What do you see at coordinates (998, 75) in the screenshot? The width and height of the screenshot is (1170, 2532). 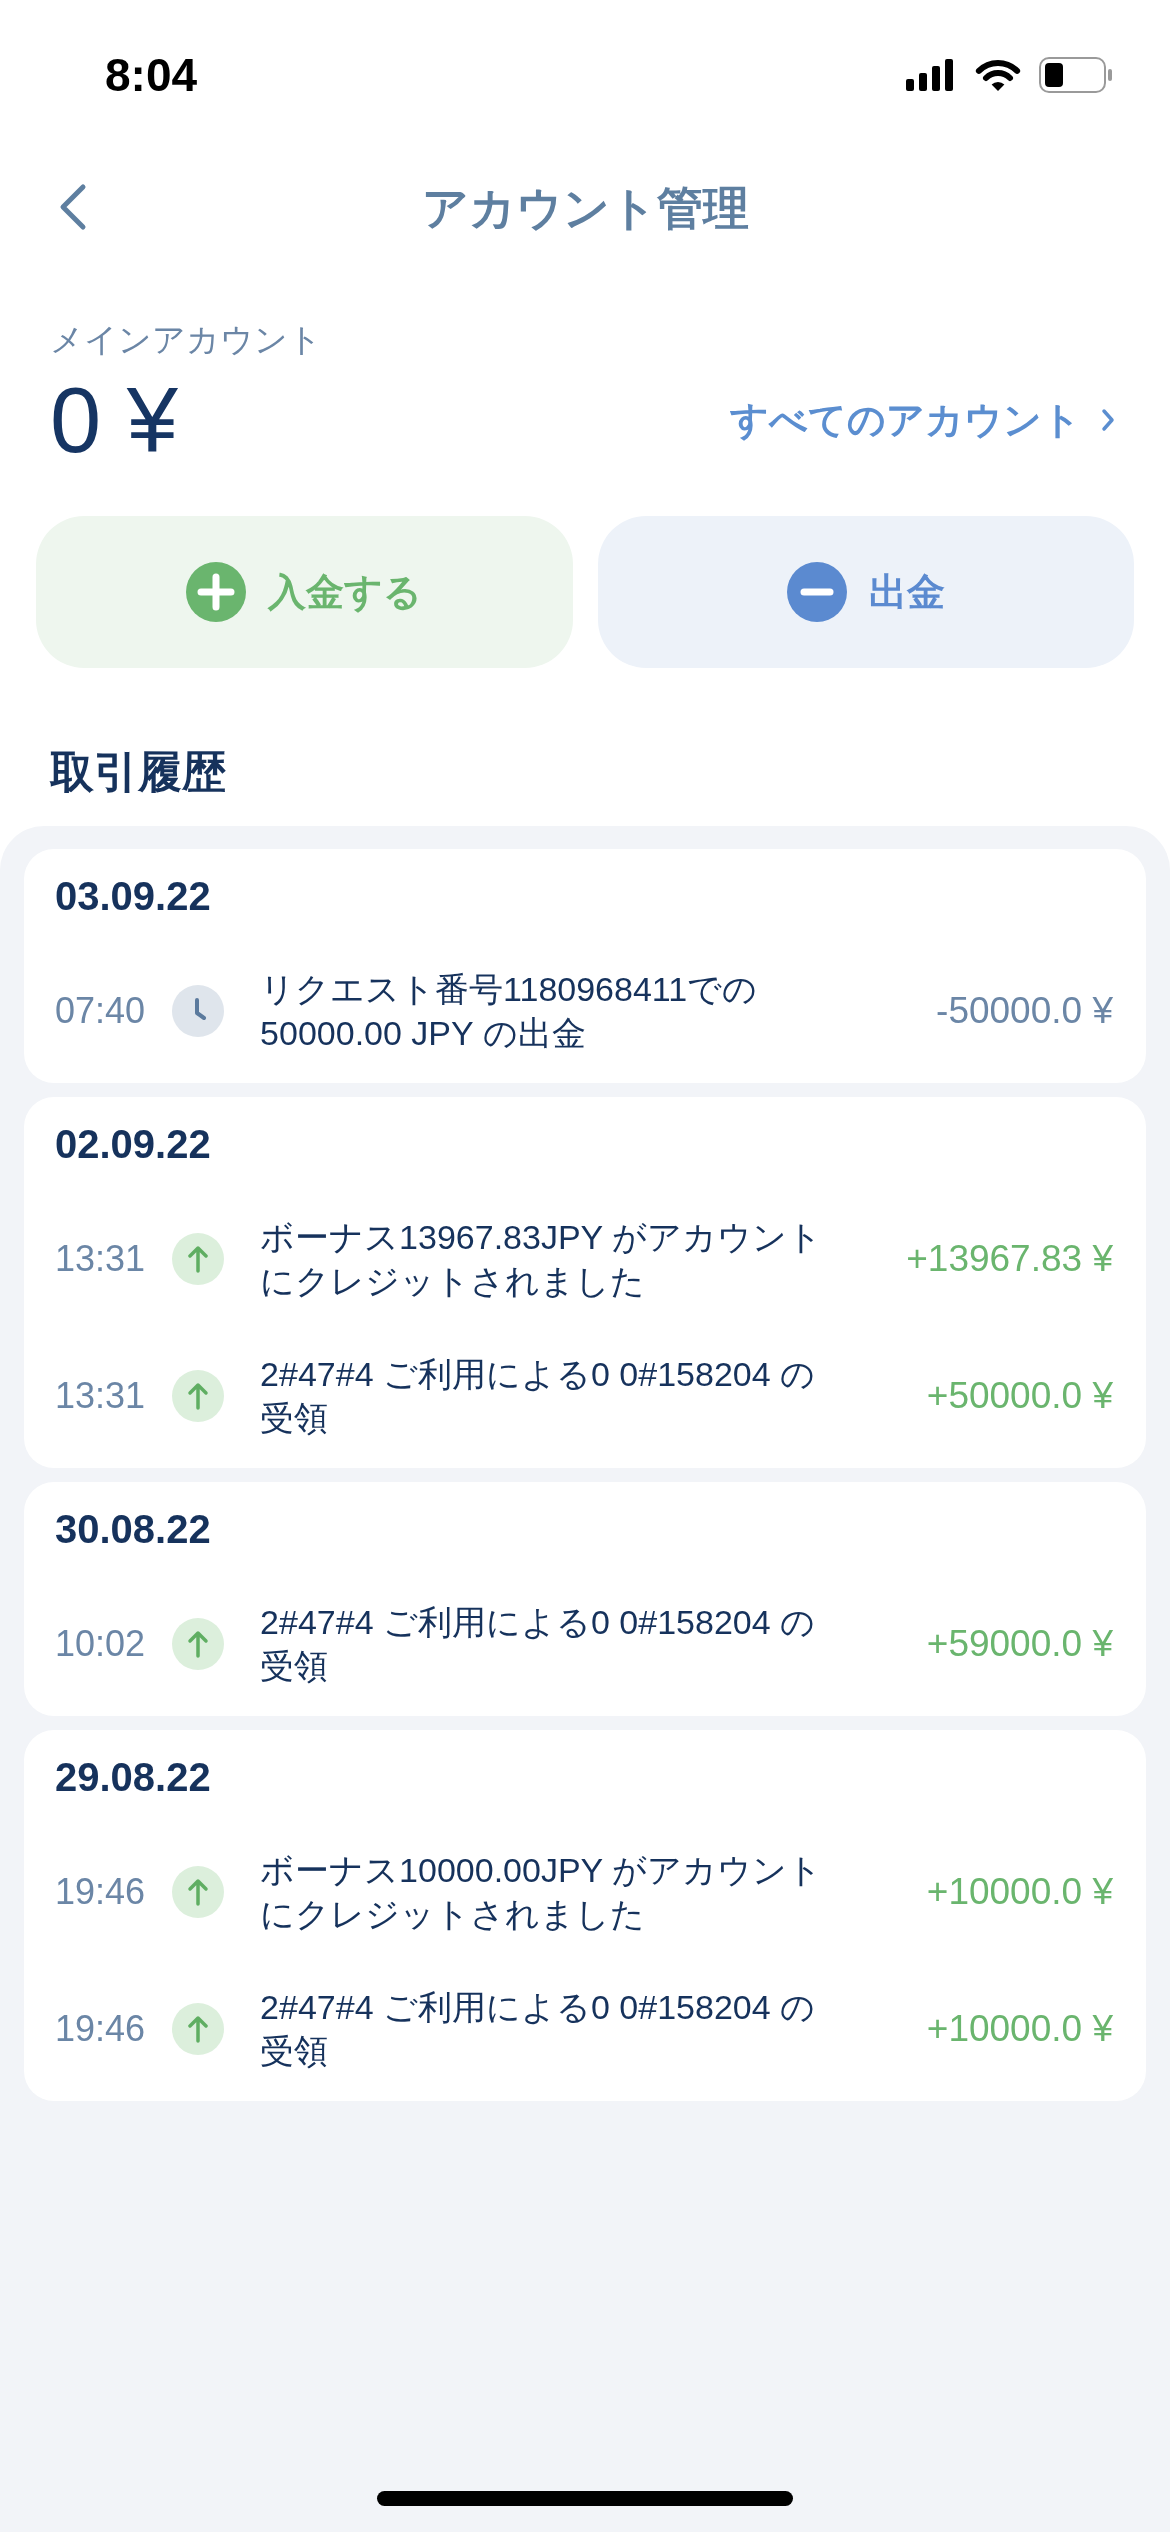 I see `wifi-icon` at bounding box center [998, 75].